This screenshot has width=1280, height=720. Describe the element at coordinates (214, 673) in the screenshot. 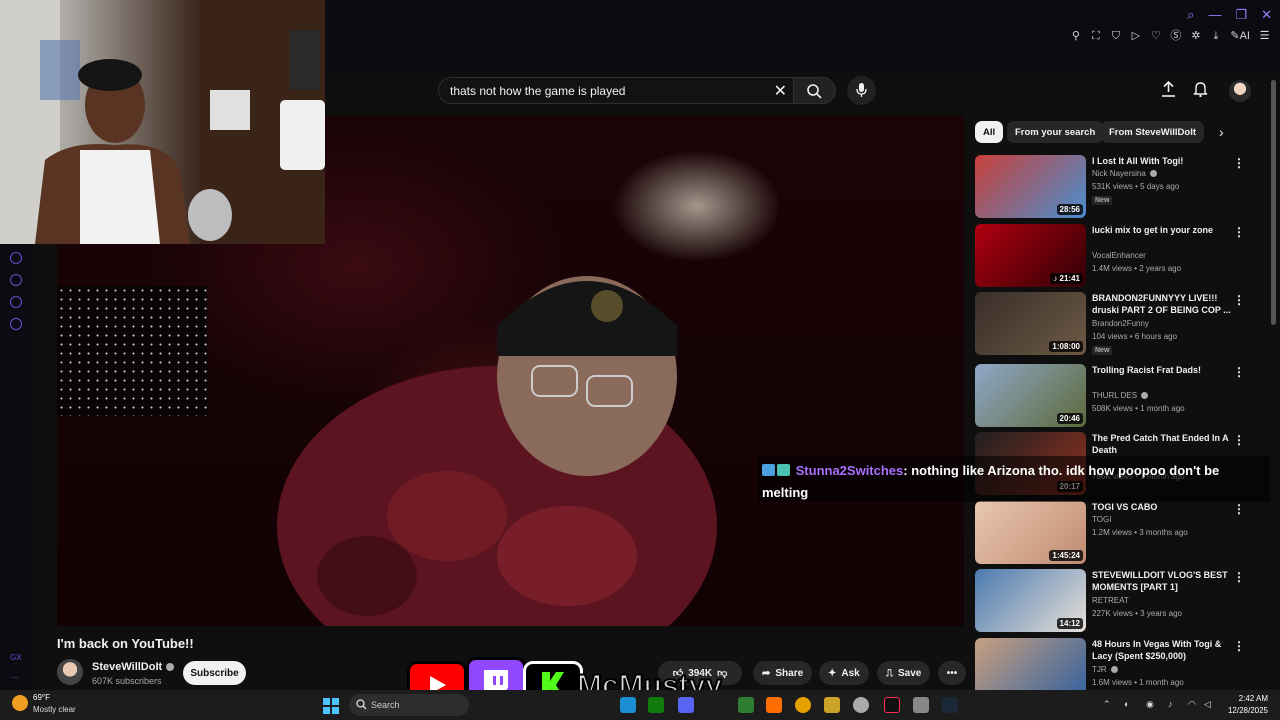

I see `subscribe-button: Subscribe` at that location.